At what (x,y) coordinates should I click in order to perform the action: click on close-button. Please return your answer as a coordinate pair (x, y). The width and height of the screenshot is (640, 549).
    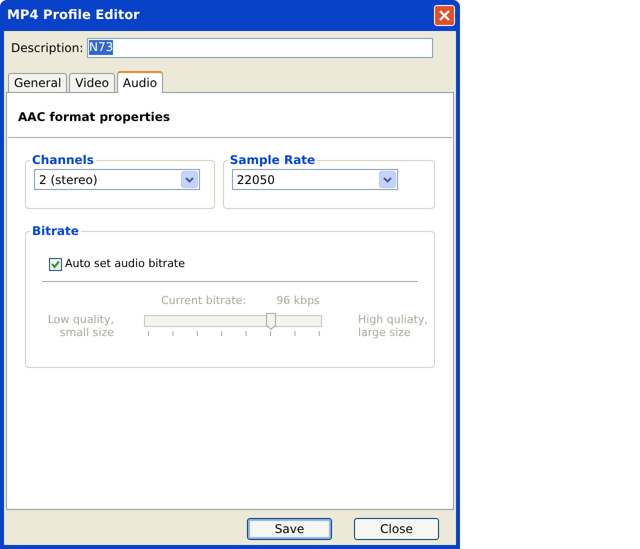
    Looking at the image, I should click on (444, 15).